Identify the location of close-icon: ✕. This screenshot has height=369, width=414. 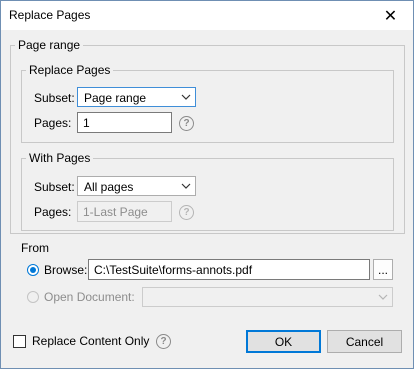
(390, 16).